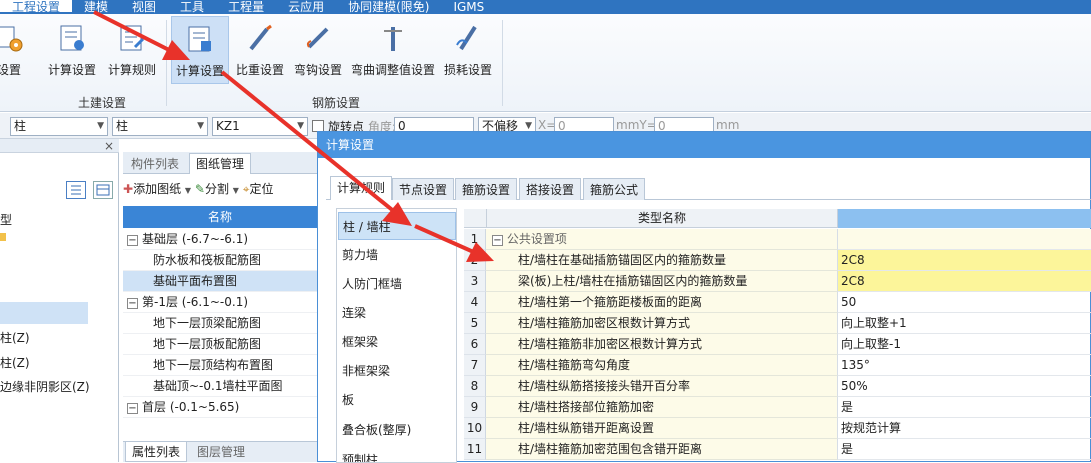 This screenshot has height=463, width=1091. Describe the element at coordinates (777, 239) in the screenshot. I see `grid-section-row: 1 − 公共设置项` at that location.